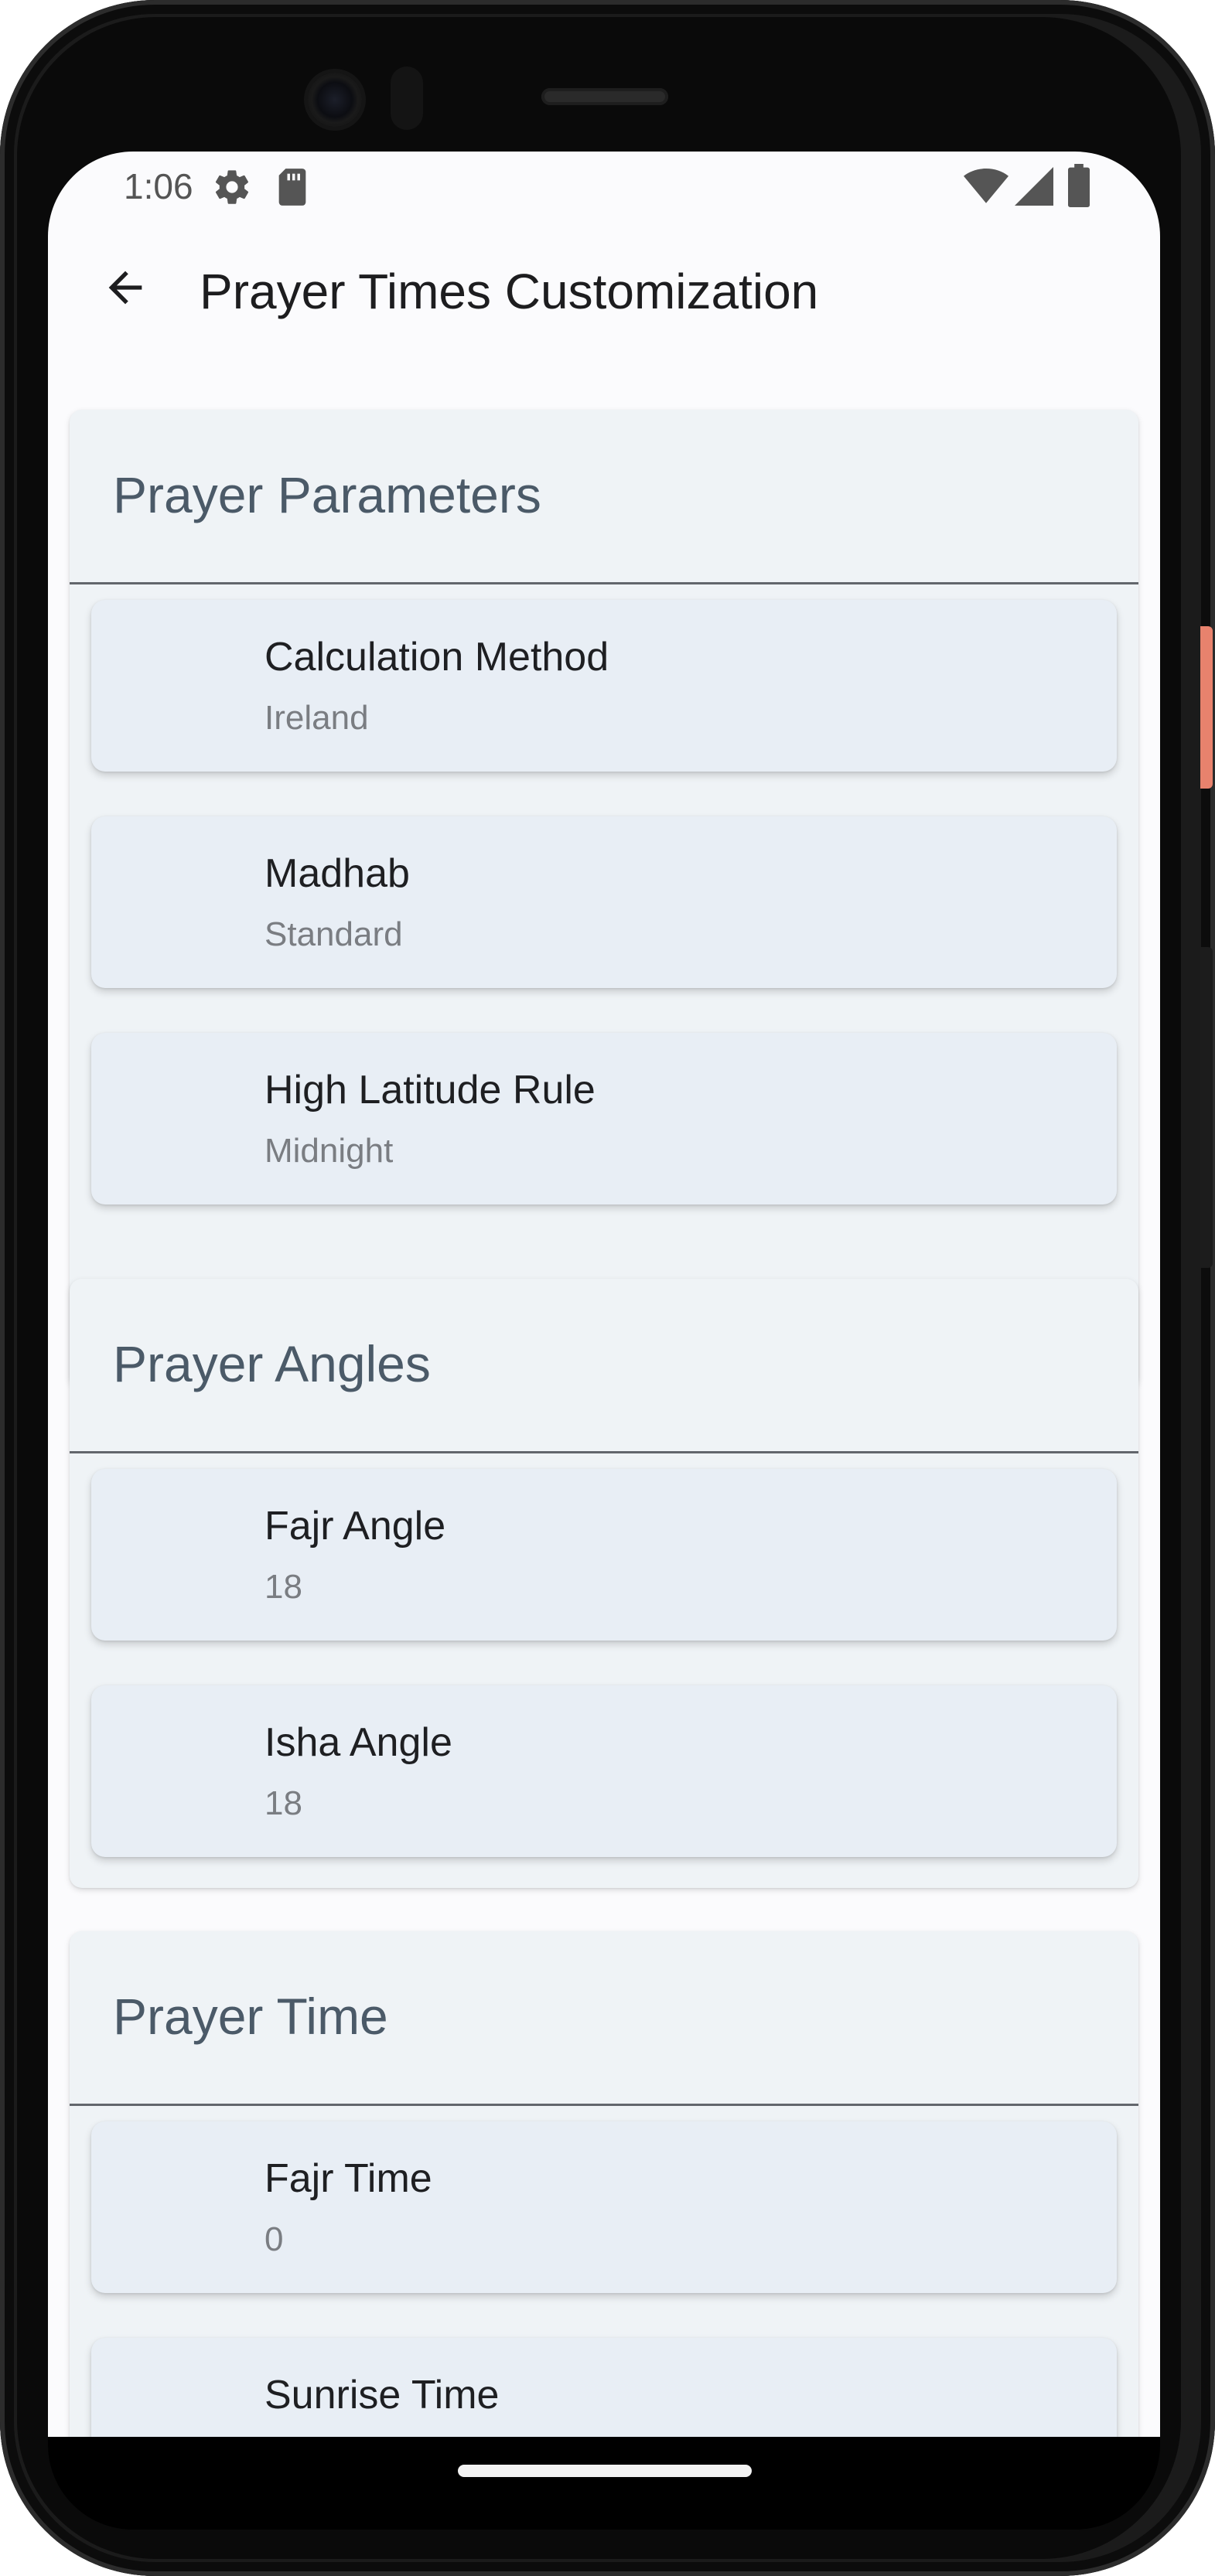 The height and width of the screenshot is (2576, 1215). Describe the element at coordinates (272, 1363) in the screenshot. I see `section-title: Prayer Angles` at that location.